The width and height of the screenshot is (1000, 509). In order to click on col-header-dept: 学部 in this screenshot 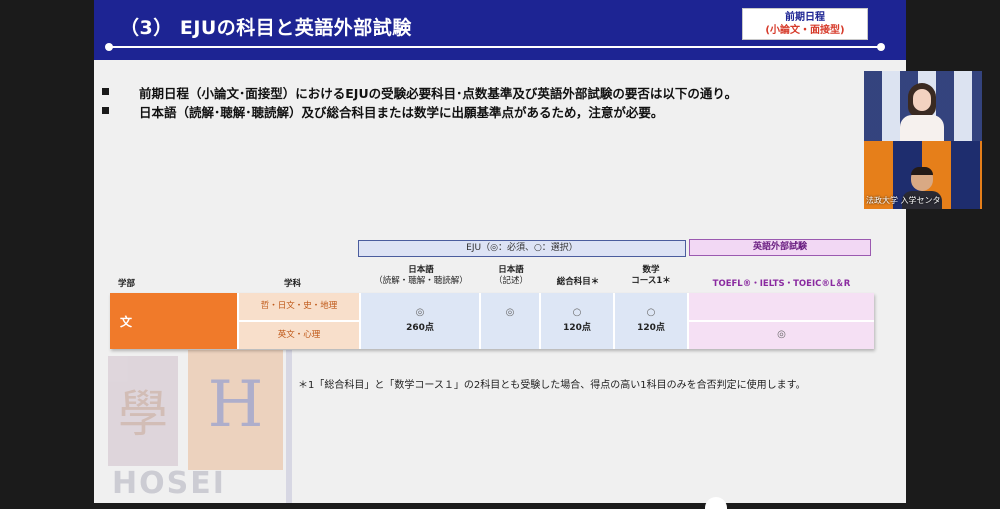, I will do `click(127, 284)`.